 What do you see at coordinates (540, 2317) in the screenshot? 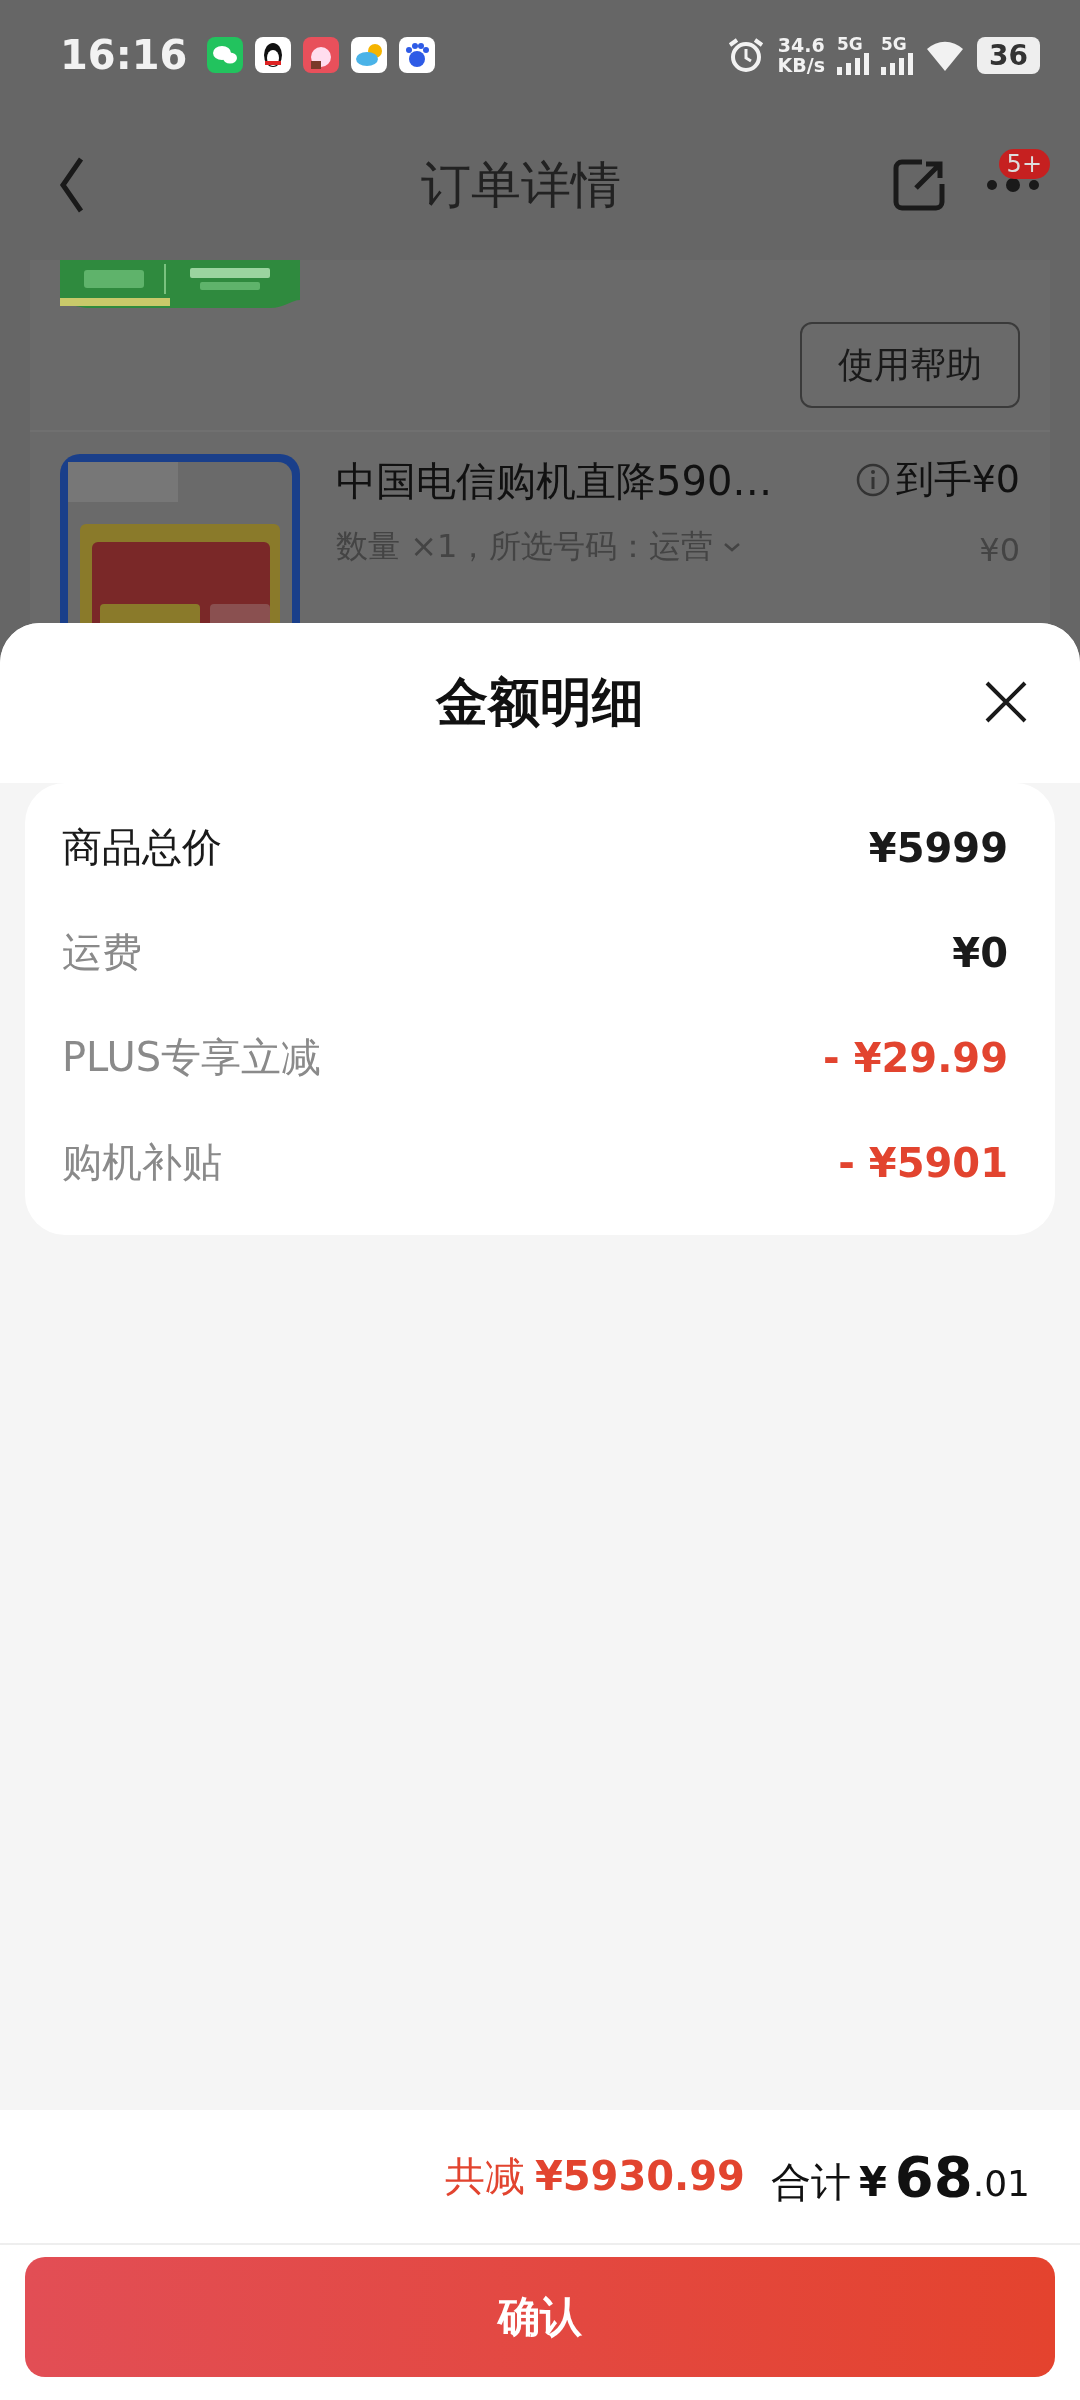
I see `confirm-button: 确认` at bounding box center [540, 2317].